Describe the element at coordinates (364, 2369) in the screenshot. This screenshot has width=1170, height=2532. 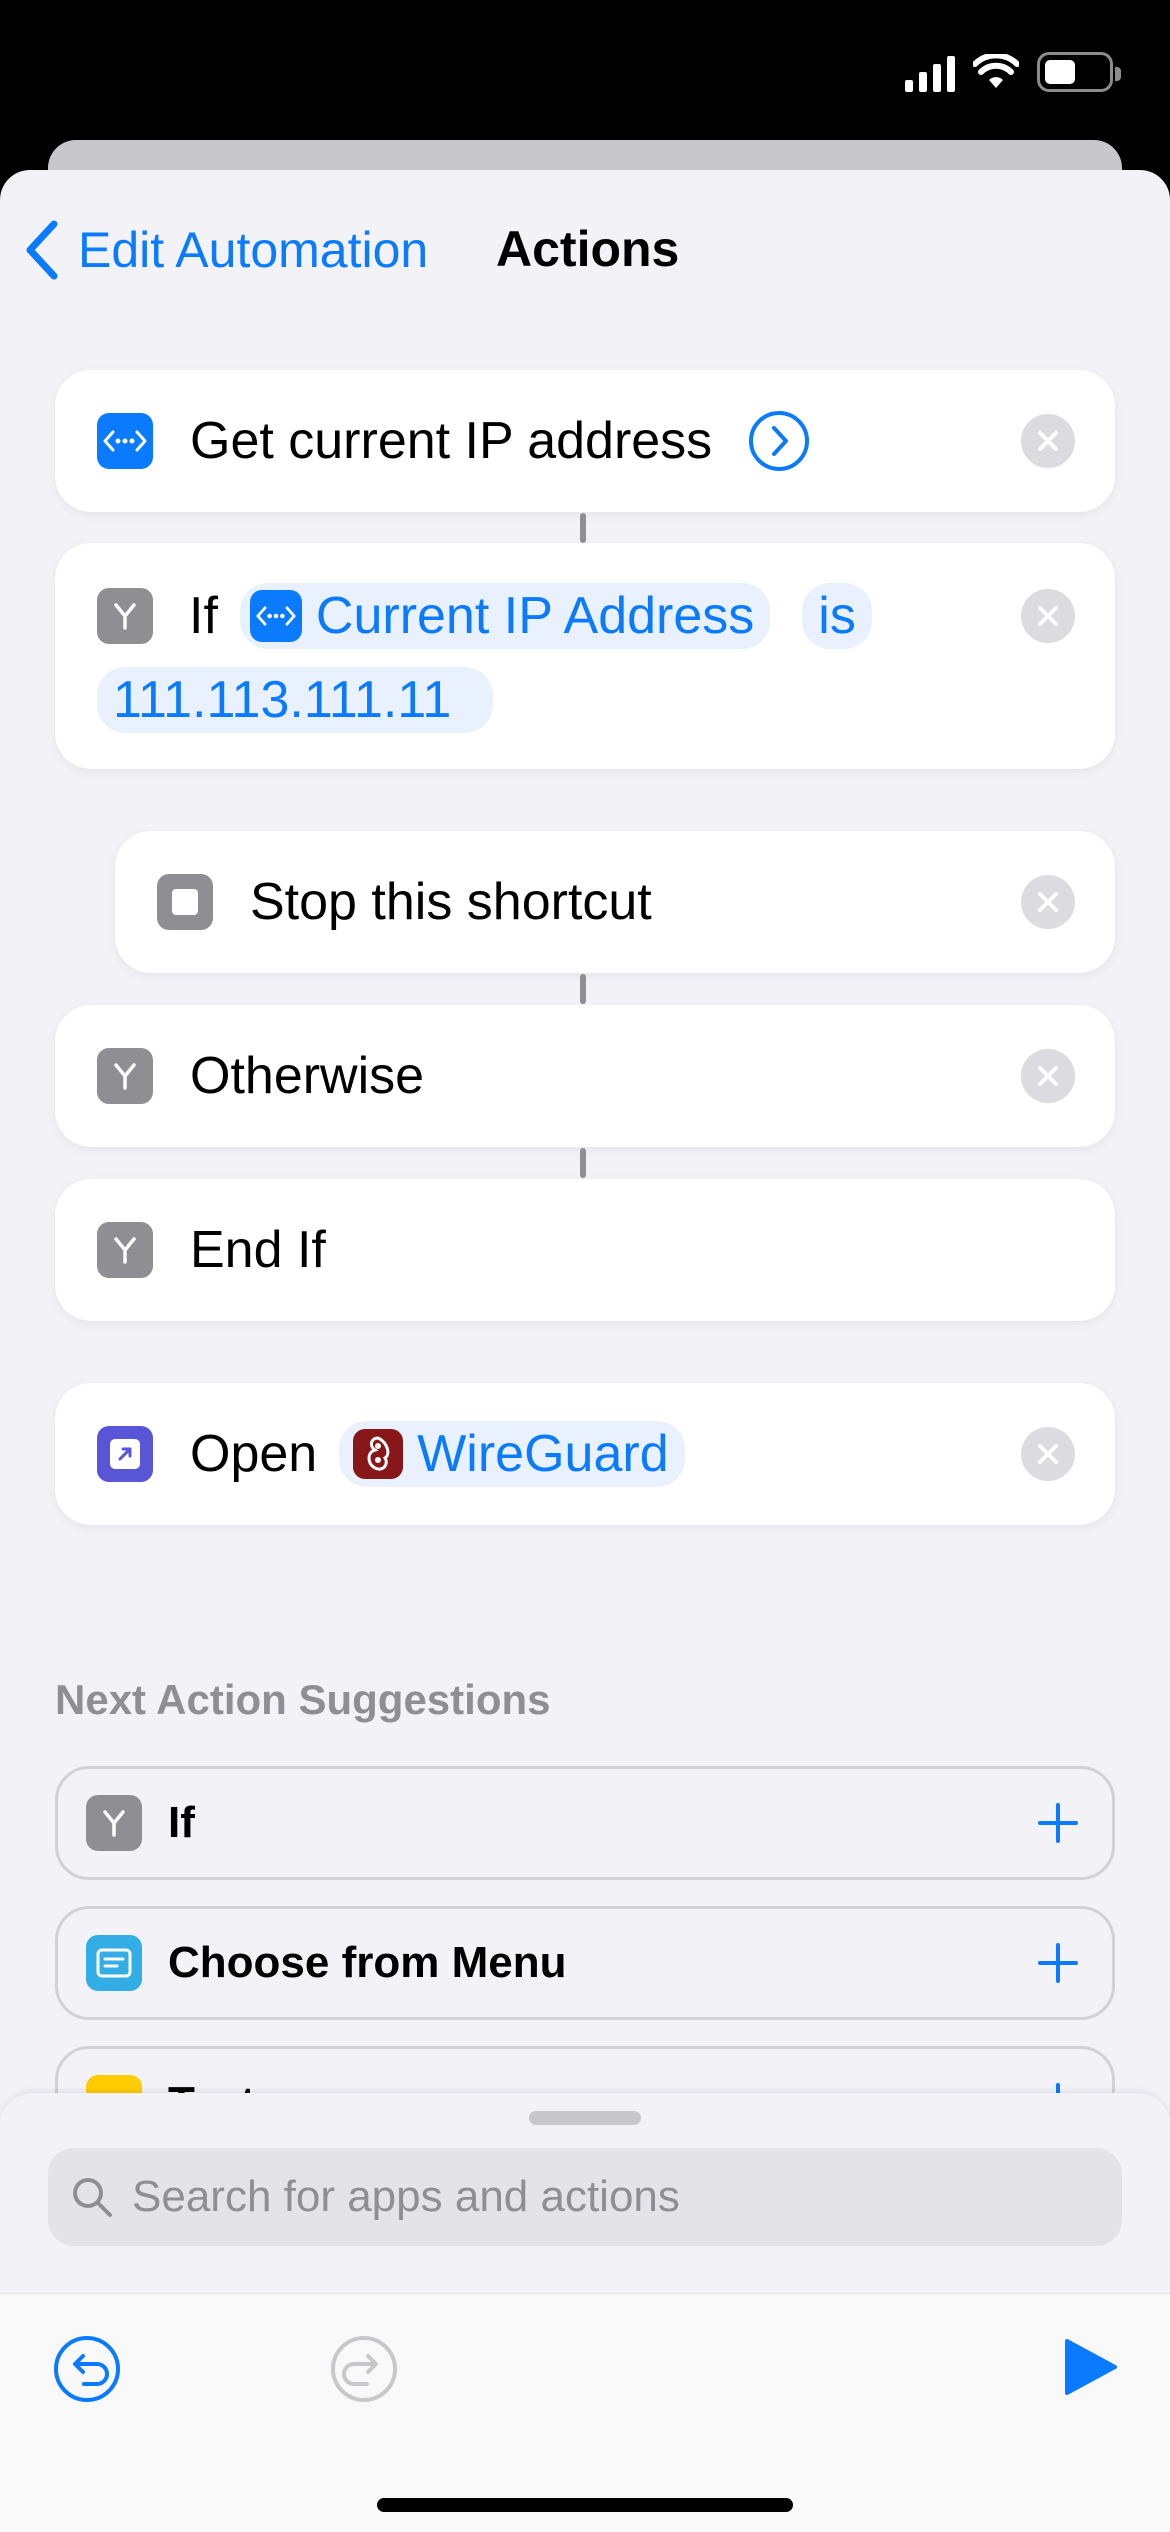
I see `redo-icon` at that location.